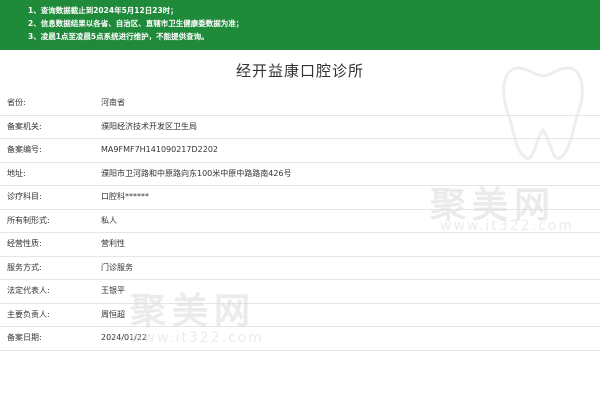 The image size is (600, 410). What do you see at coordinates (300, 268) in the screenshot?
I see `table-row: 服务方式: 门诊服务` at bounding box center [300, 268].